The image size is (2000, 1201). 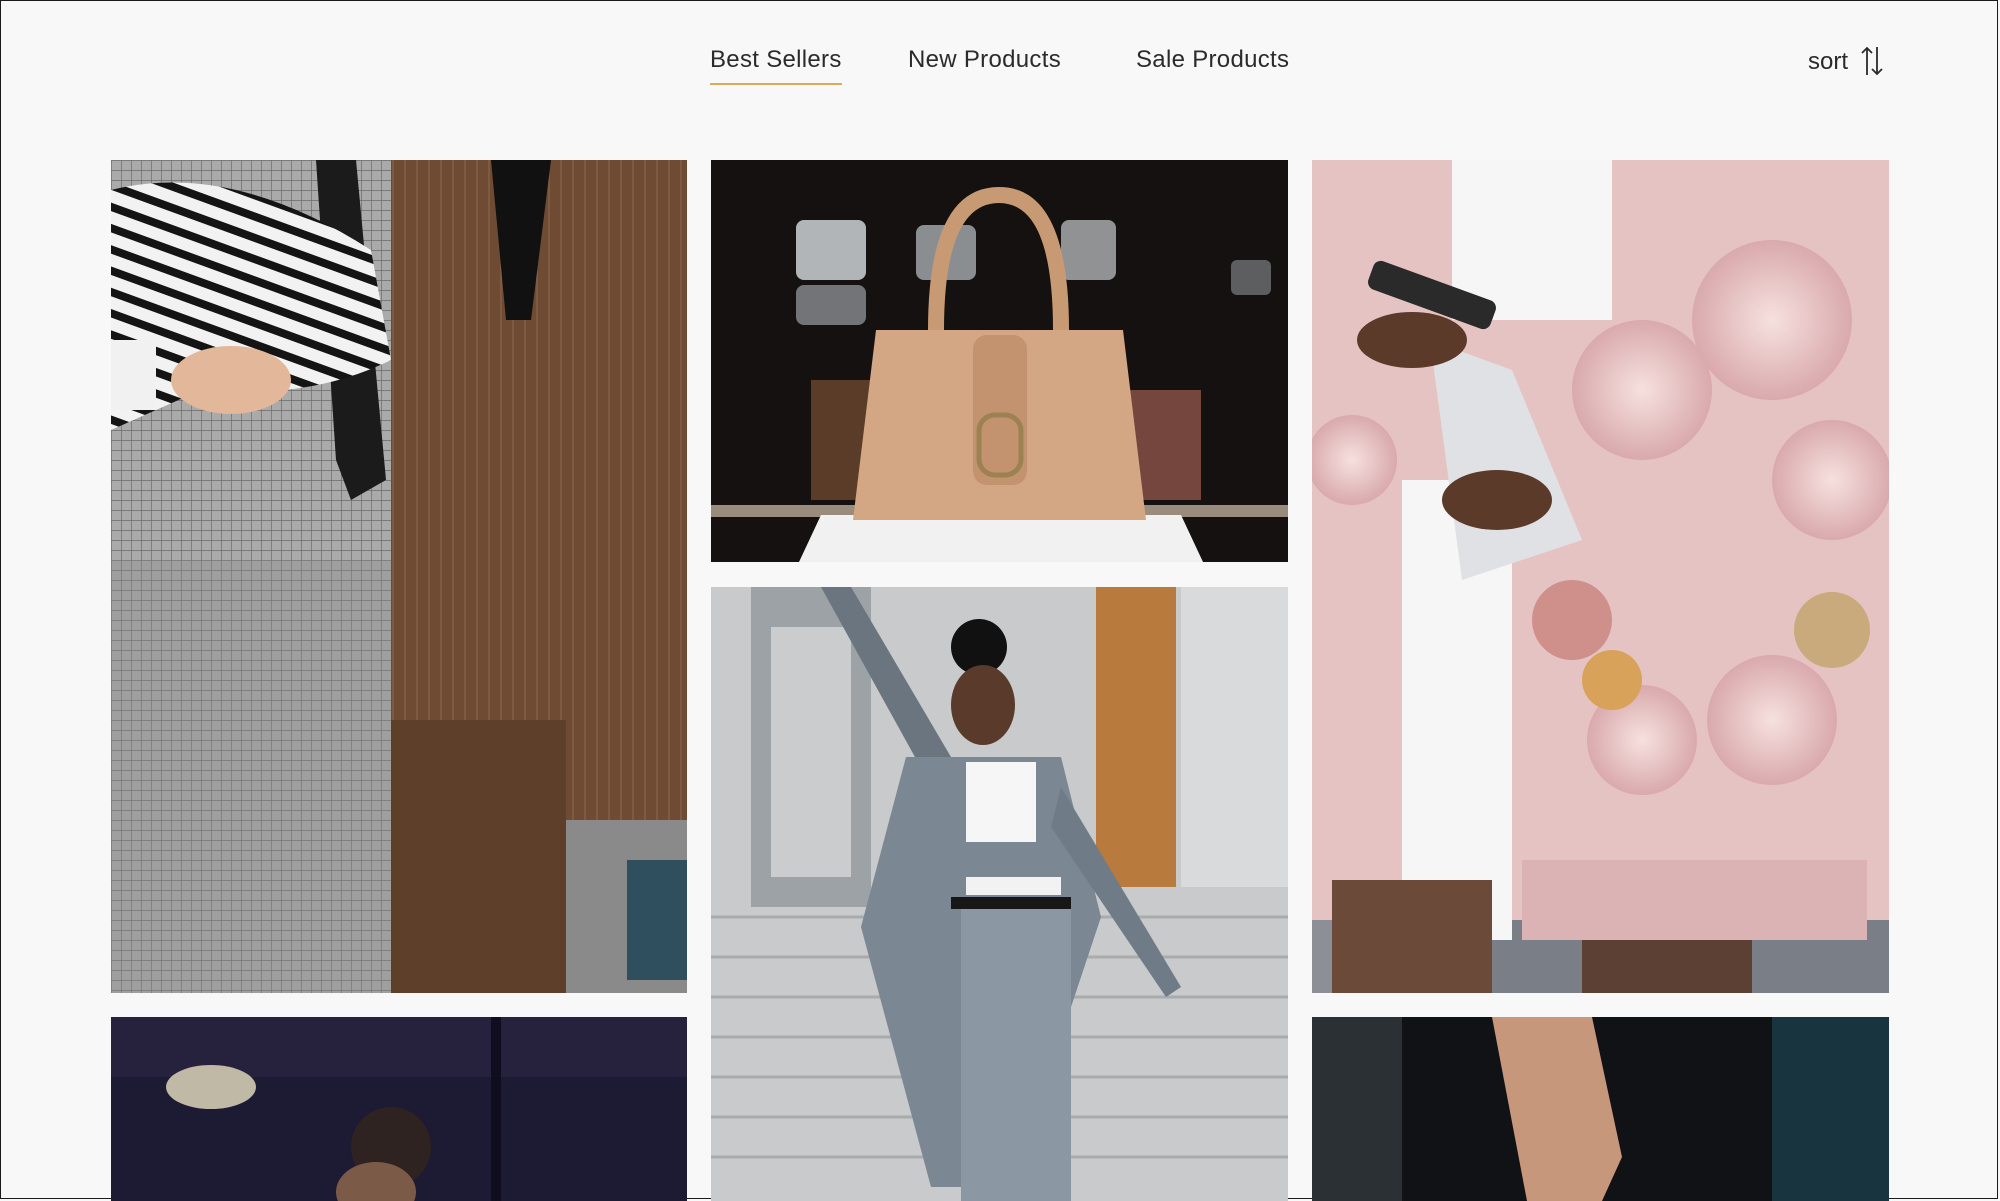 I want to click on sort-button: sort, so click(x=1846, y=64).